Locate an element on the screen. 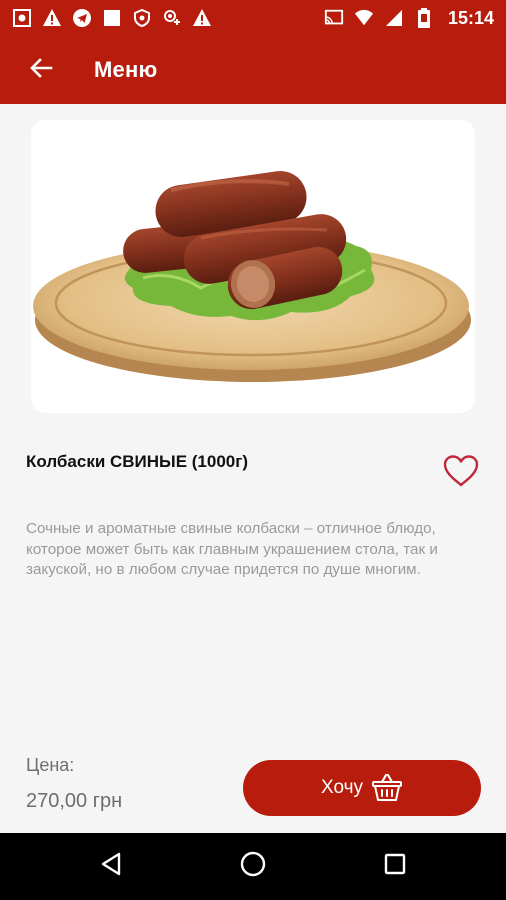 This screenshot has height=900, width=506. screenshot-icon is located at coordinates (22, 18).